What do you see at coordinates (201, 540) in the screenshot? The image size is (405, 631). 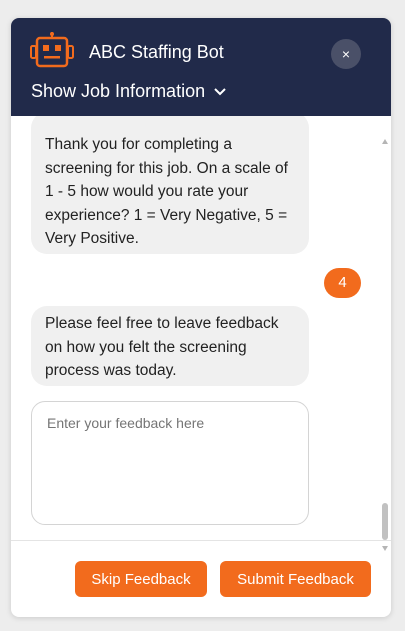 I see `footer-divider` at bounding box center [201, 540].